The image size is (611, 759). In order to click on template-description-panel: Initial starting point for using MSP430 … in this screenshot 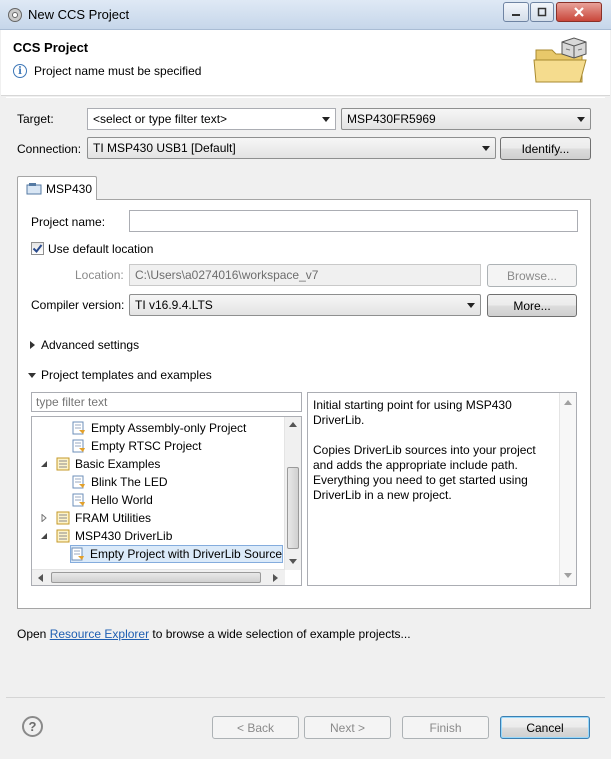, I will do `click(442, 489)`.